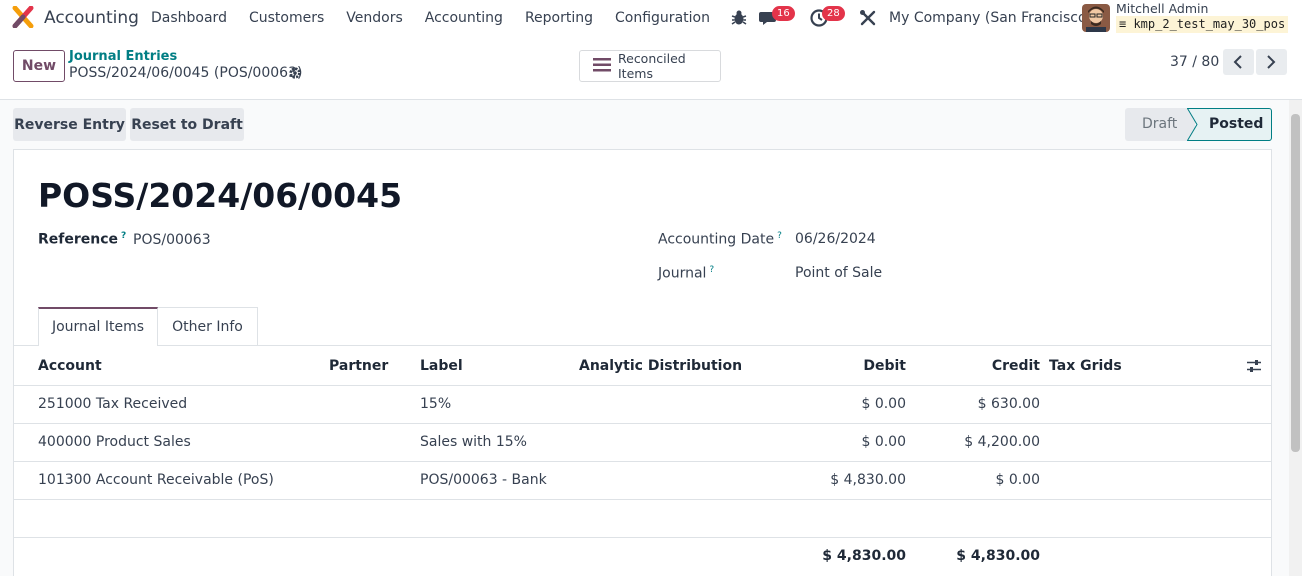  Describe the element at coordinates (39, 66) in the screenshot. I see `new-button: New` at that location.